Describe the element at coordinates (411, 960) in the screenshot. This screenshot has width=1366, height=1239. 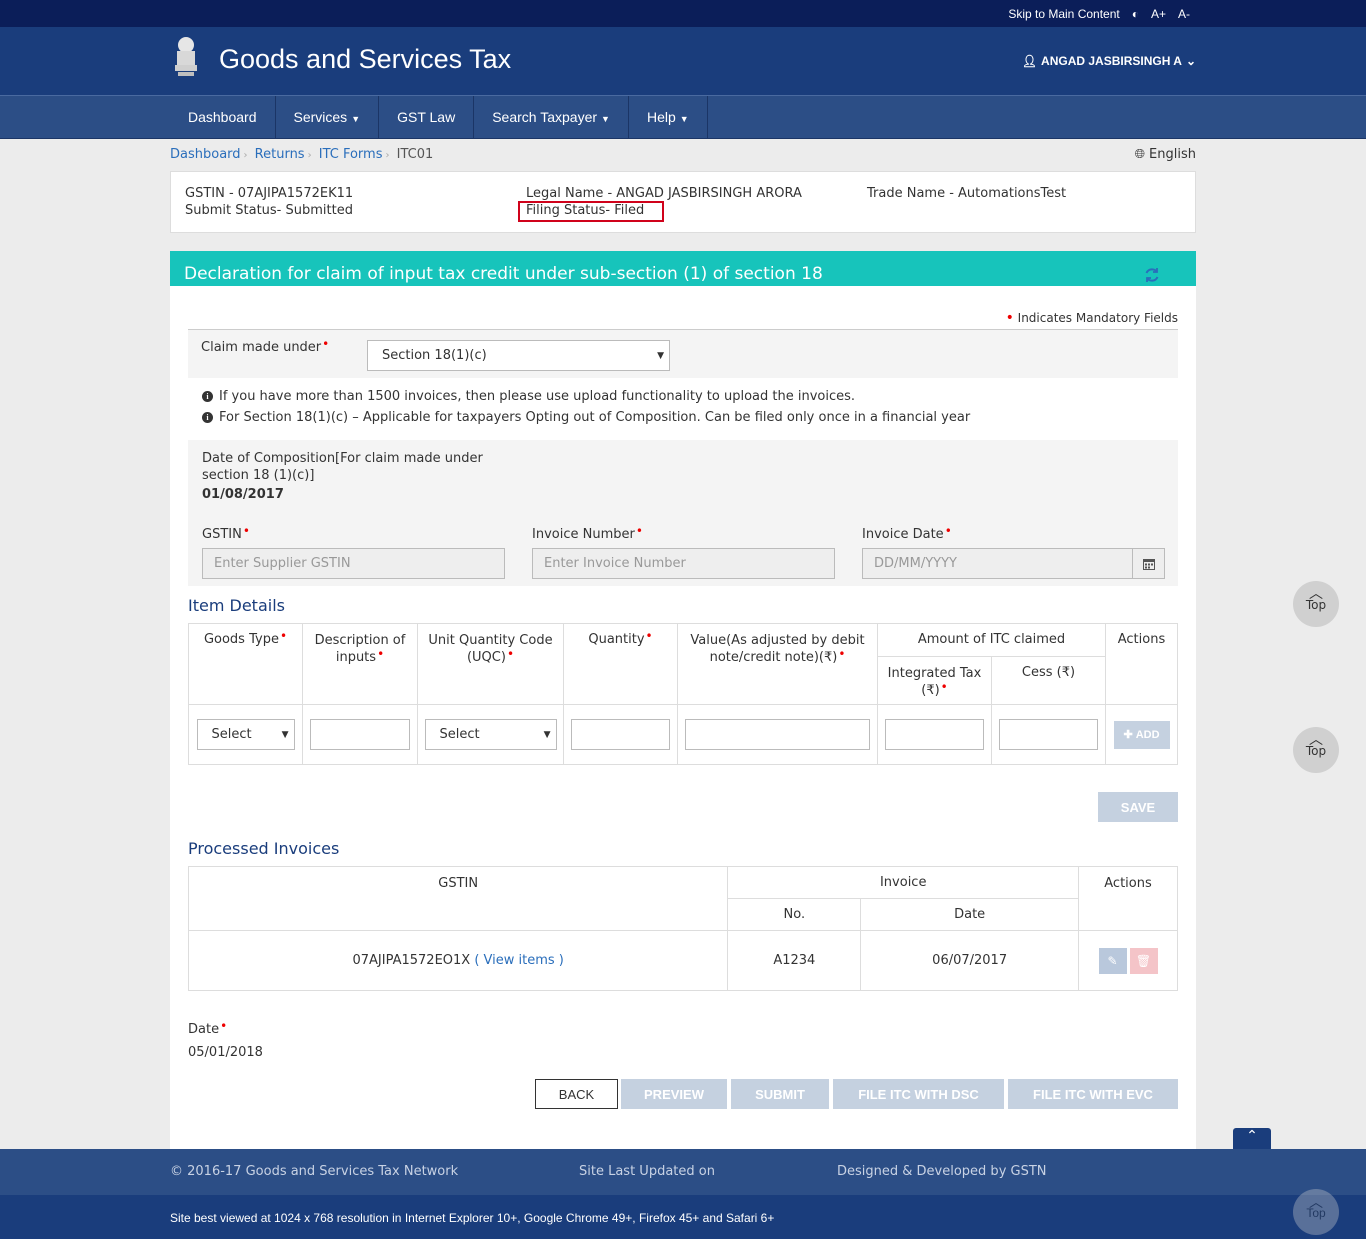
I see `pi-gstin: 07AJIPA1572EO1X` at that location.